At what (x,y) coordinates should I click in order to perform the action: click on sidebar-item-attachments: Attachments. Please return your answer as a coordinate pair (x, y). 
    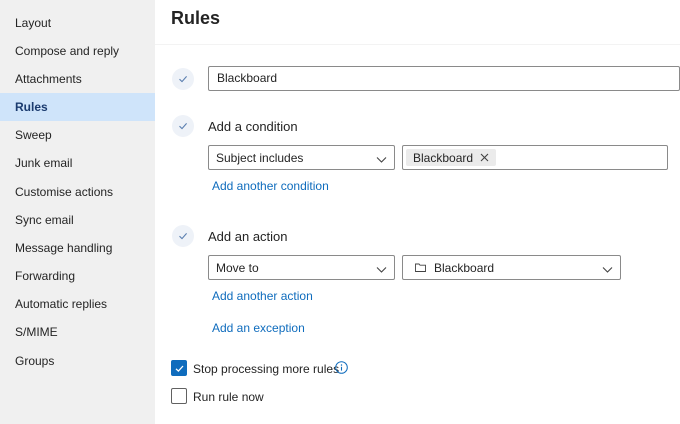
    Looking at the image, I should click on (77, 79).